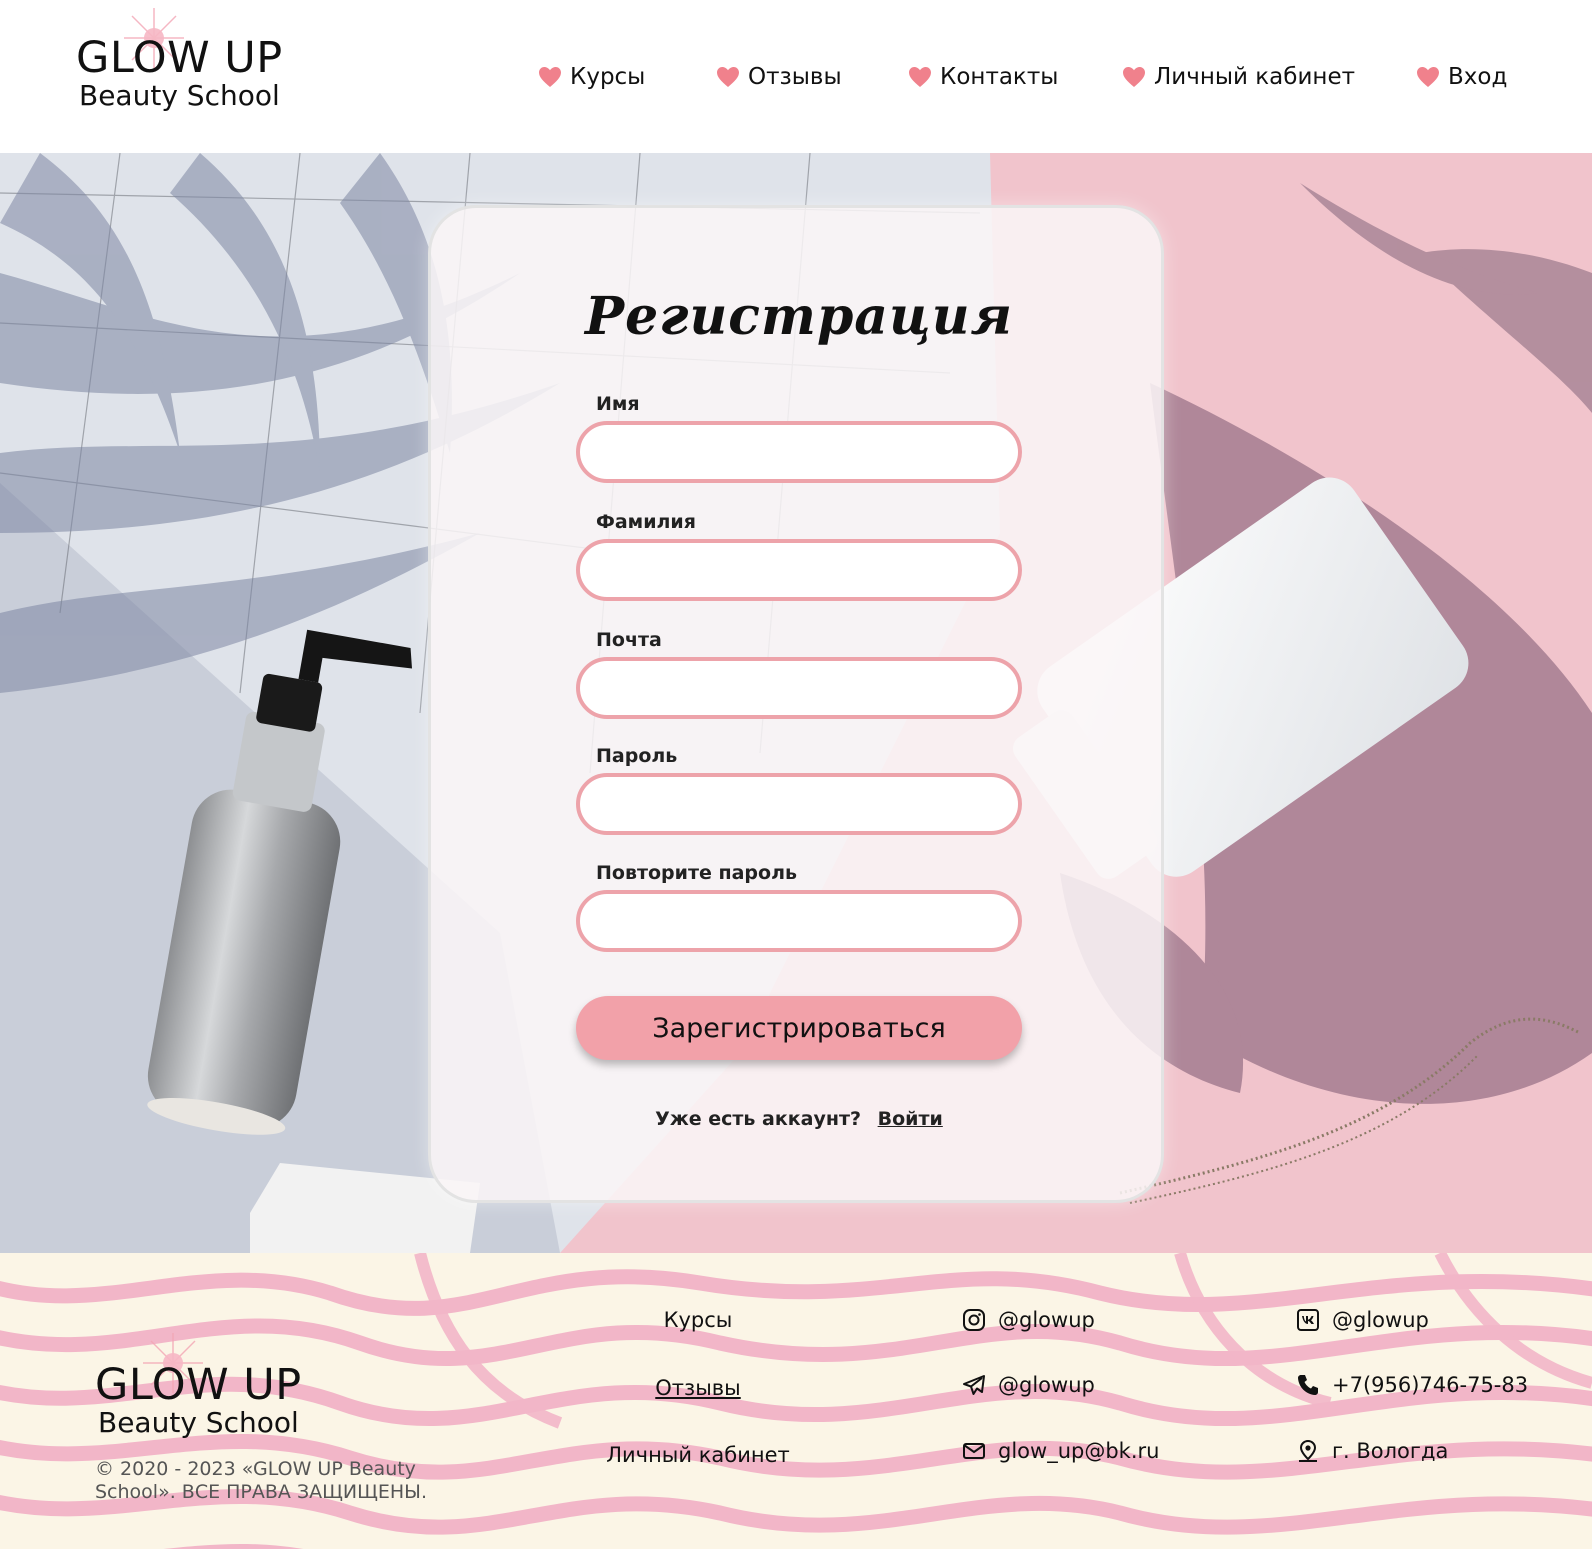 The image size is (1592, 1549). Describe the element at coordinates (799, 688) in the screenshot. I see `email-input` at that location.